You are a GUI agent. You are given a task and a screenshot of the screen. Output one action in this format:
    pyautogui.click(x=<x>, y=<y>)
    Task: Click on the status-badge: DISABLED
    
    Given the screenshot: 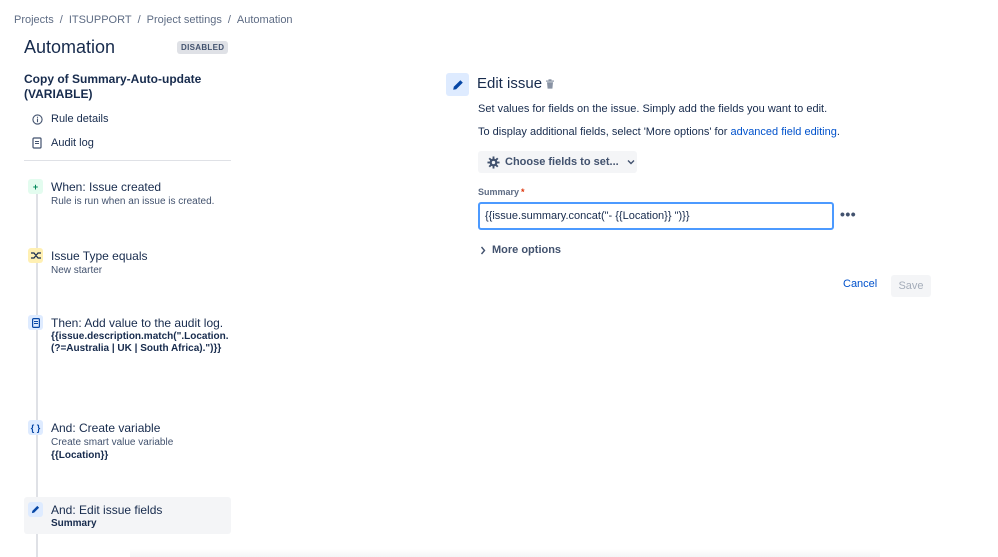 What is the action you would take?
    pyautogui.click(x=203, y=47)
    